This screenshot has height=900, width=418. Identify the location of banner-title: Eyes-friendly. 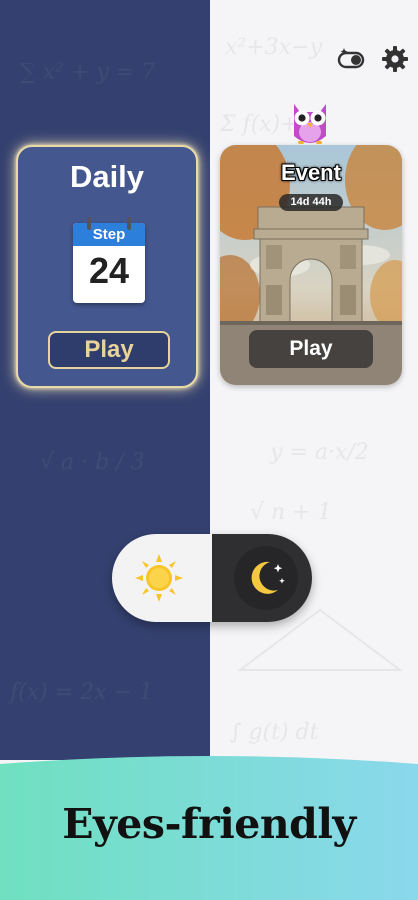
(209, 824).